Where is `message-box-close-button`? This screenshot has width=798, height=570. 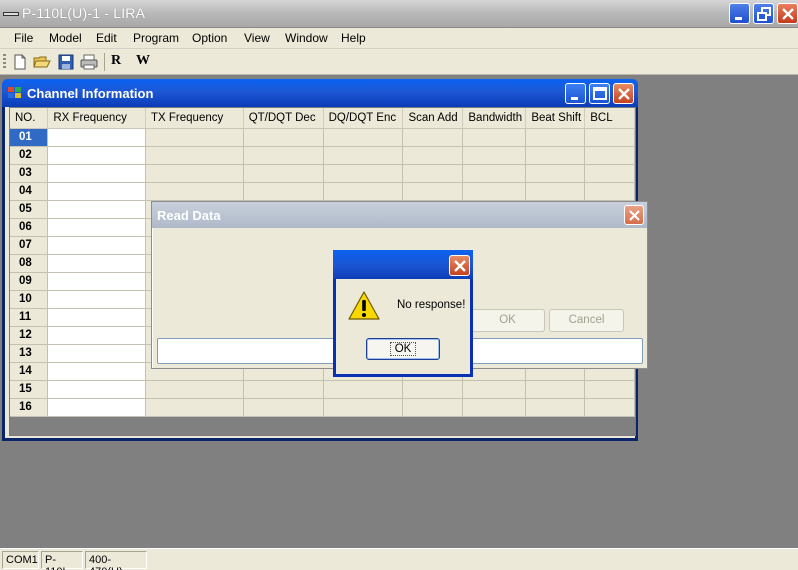 message-box-close-button is located at coordinates (459, 265).